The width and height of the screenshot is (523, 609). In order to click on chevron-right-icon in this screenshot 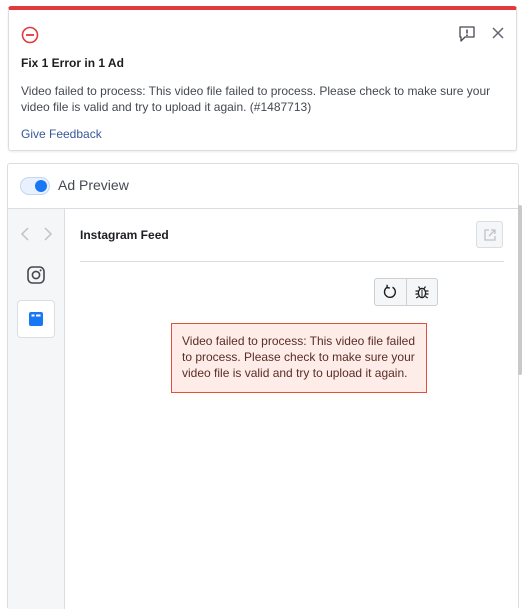, I will do `click(48, 234)`.